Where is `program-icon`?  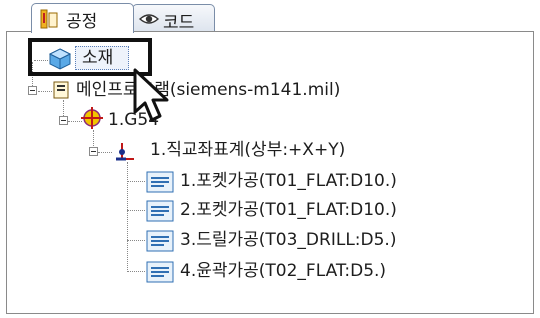 program-icon is located at coordinates (62, 92).